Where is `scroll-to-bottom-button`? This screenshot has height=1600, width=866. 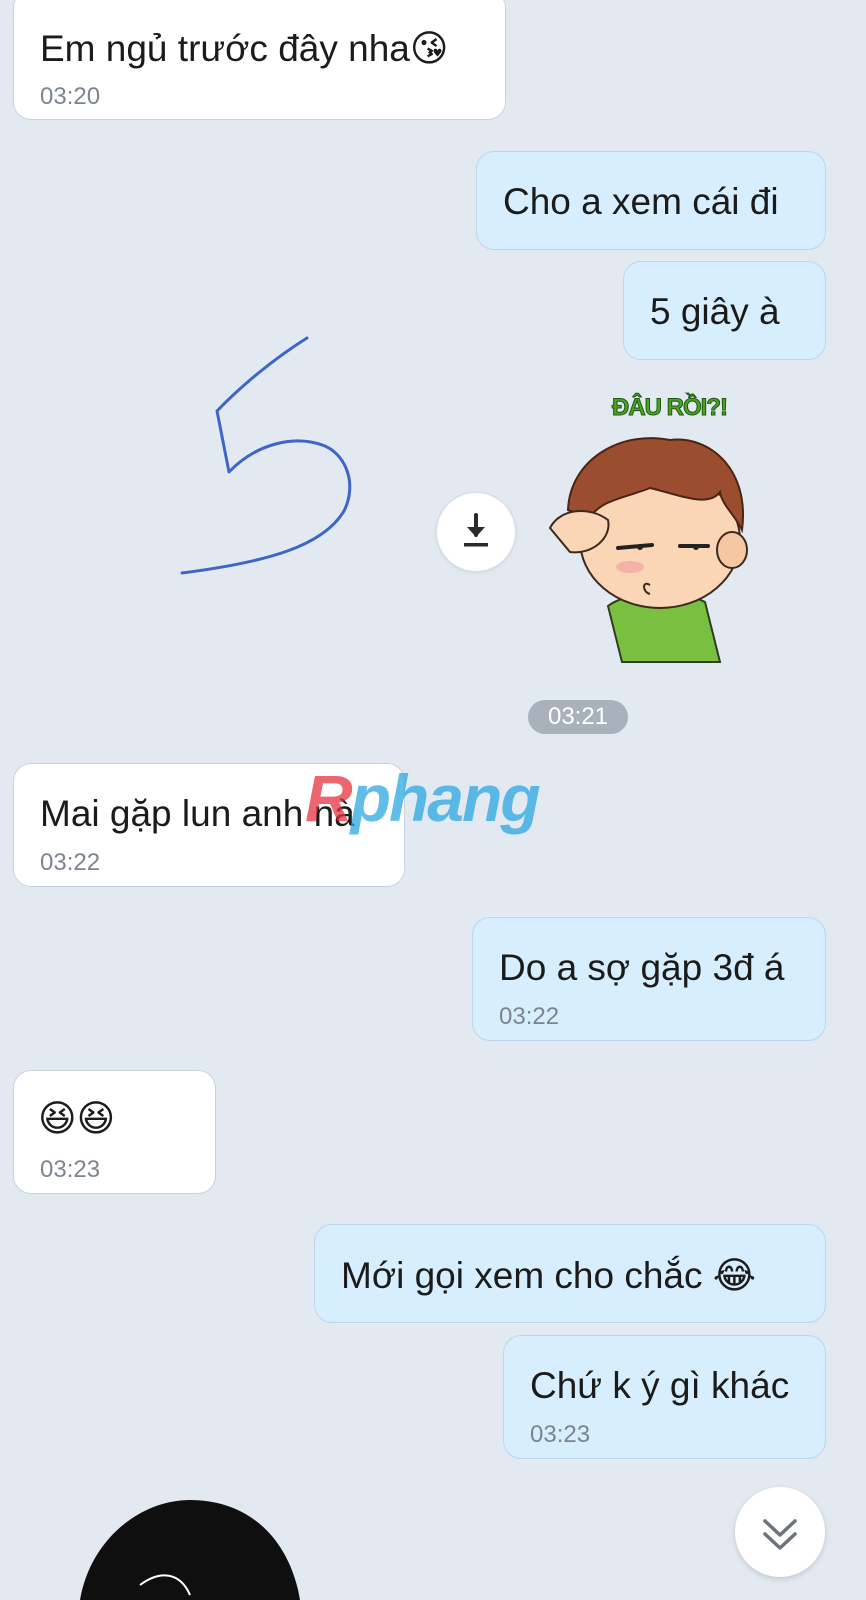 scroll-to-bottom-button is located at coordinates (780, 1532).